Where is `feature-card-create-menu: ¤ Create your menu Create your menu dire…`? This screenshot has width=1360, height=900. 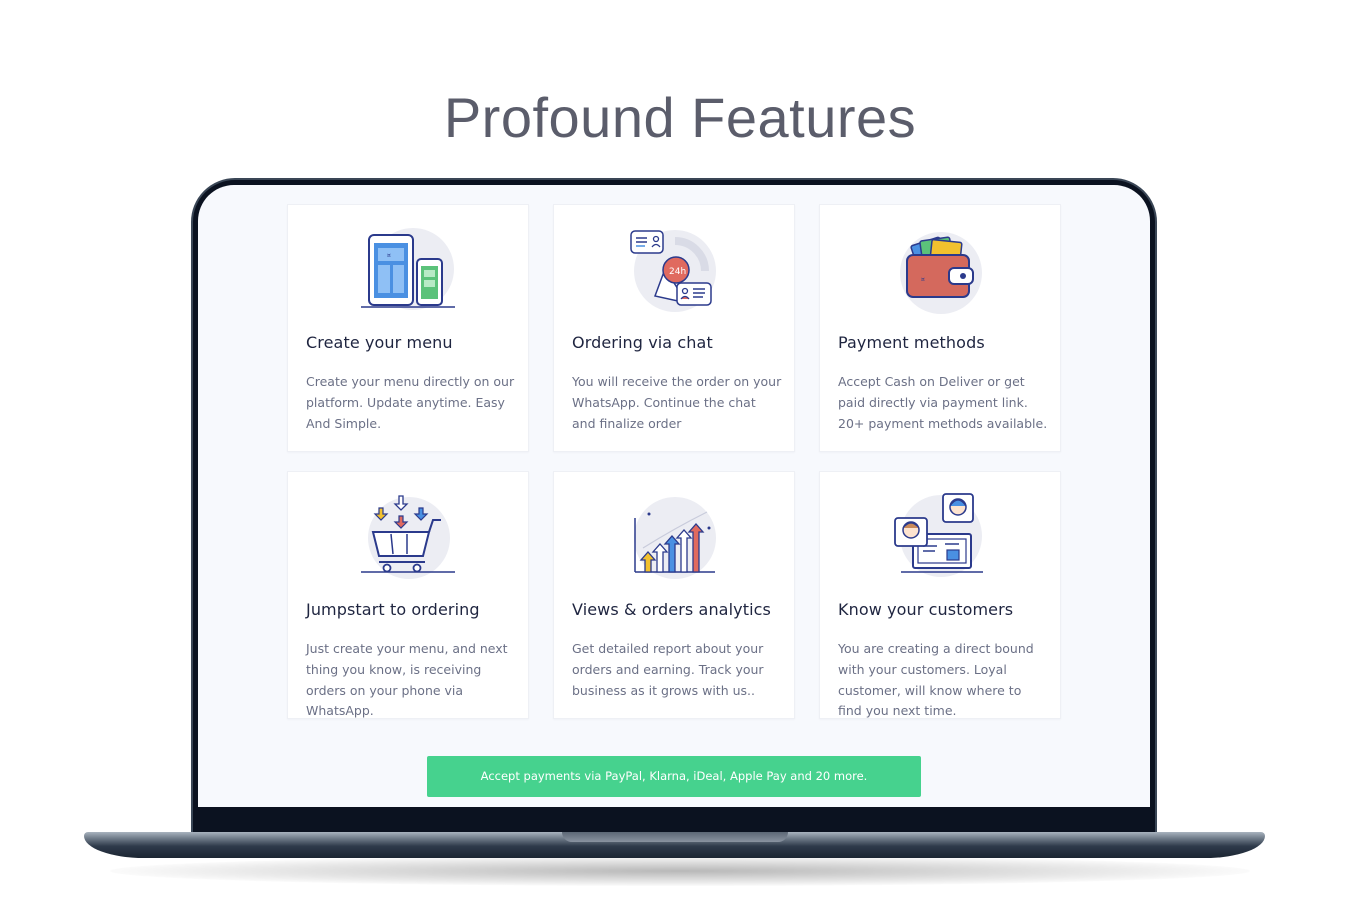 feature-card-create-menu: ¤ Create your menu Create your menu dire… is located at coordinates (408, 328).